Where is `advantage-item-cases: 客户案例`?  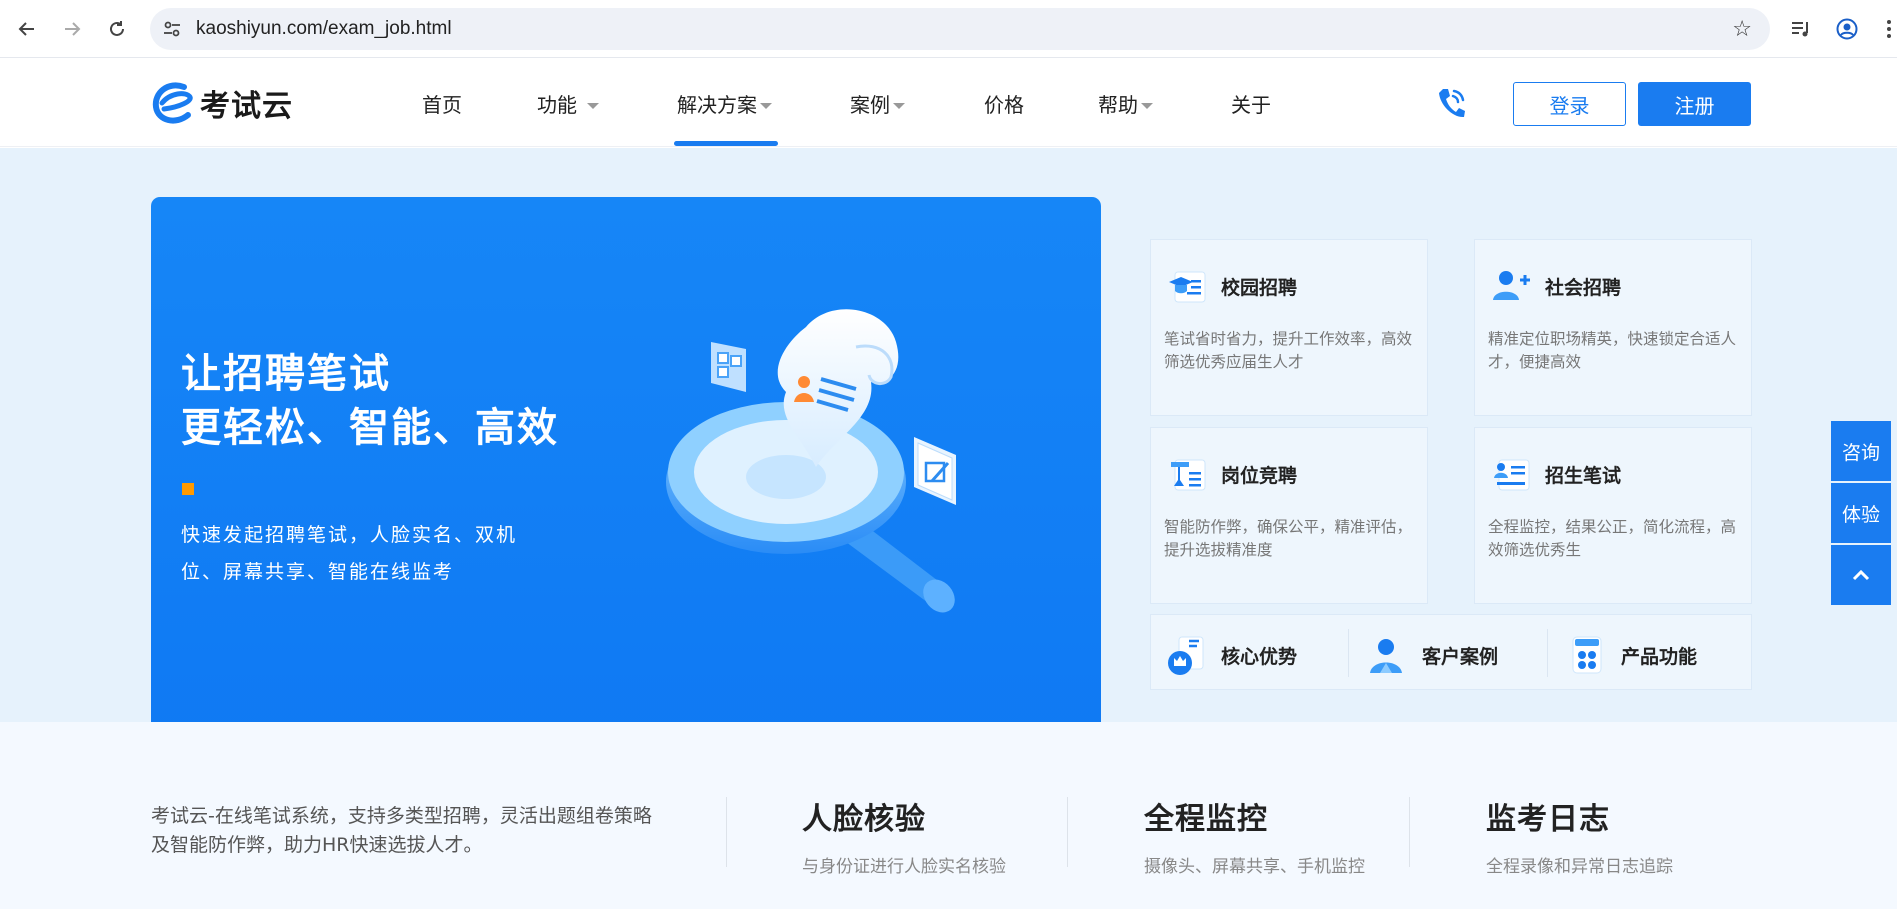 advantage-item-cases: 客户案例 is located at coordinates (1432, 655).